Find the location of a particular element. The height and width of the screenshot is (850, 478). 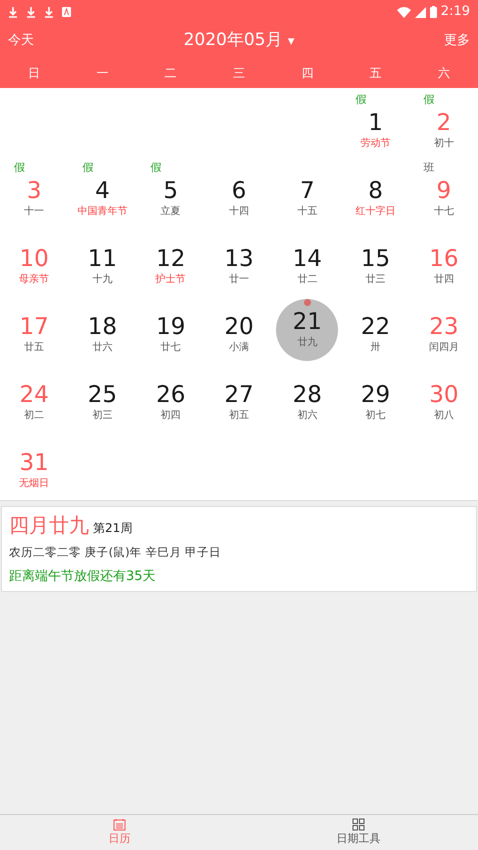

day-cell: 22 卅 is located at coordinates (375, 330).